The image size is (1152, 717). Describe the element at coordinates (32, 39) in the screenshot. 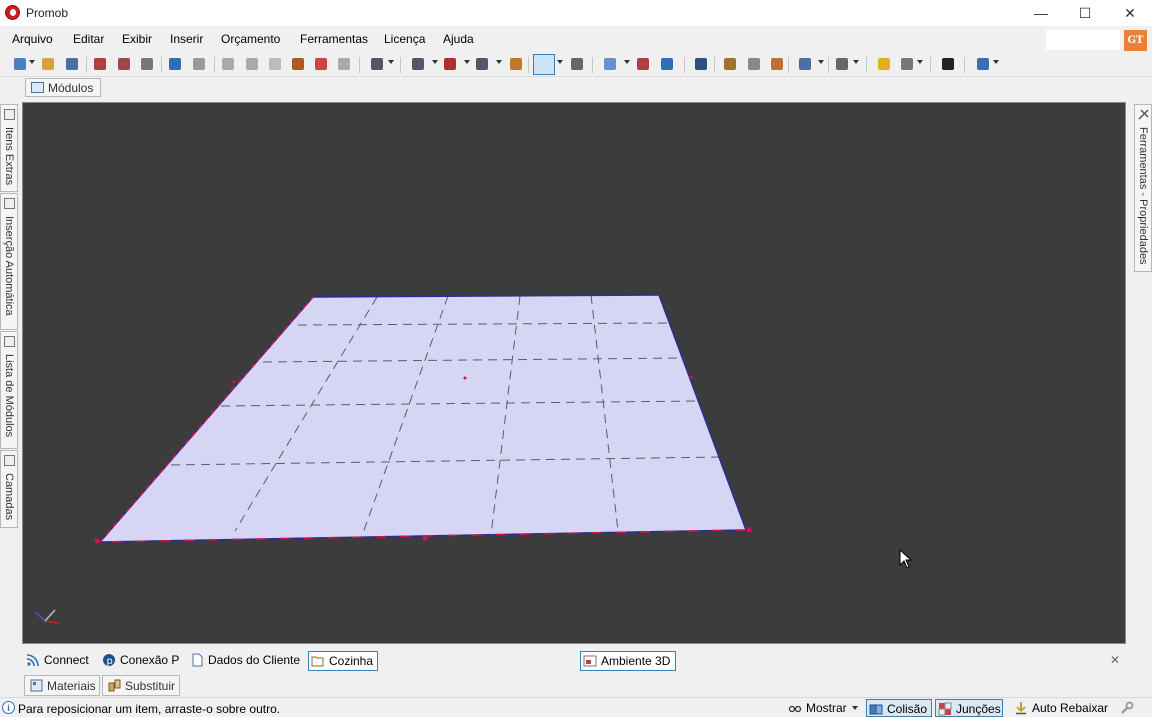

I see `menu-arquivo: Arquivo` at that location.